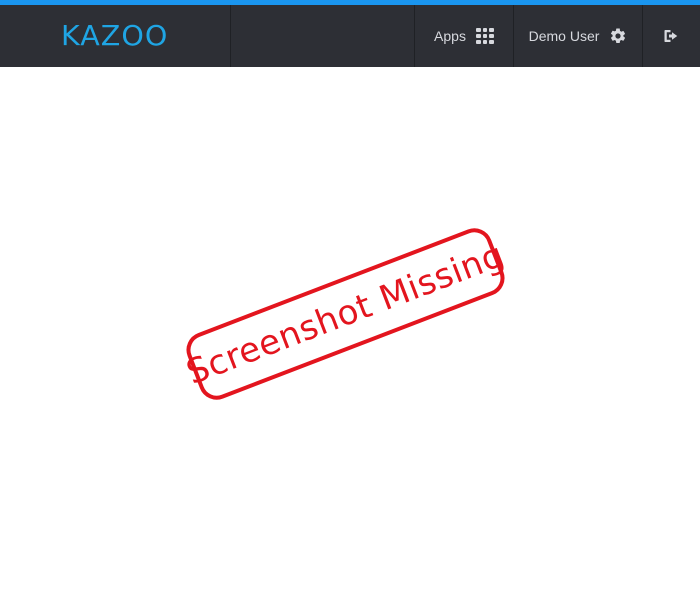 Image resolution: width=700 pixels, height=600 pixels. I want to click on kazoo-logo: KAZOO, so click(115, 35).